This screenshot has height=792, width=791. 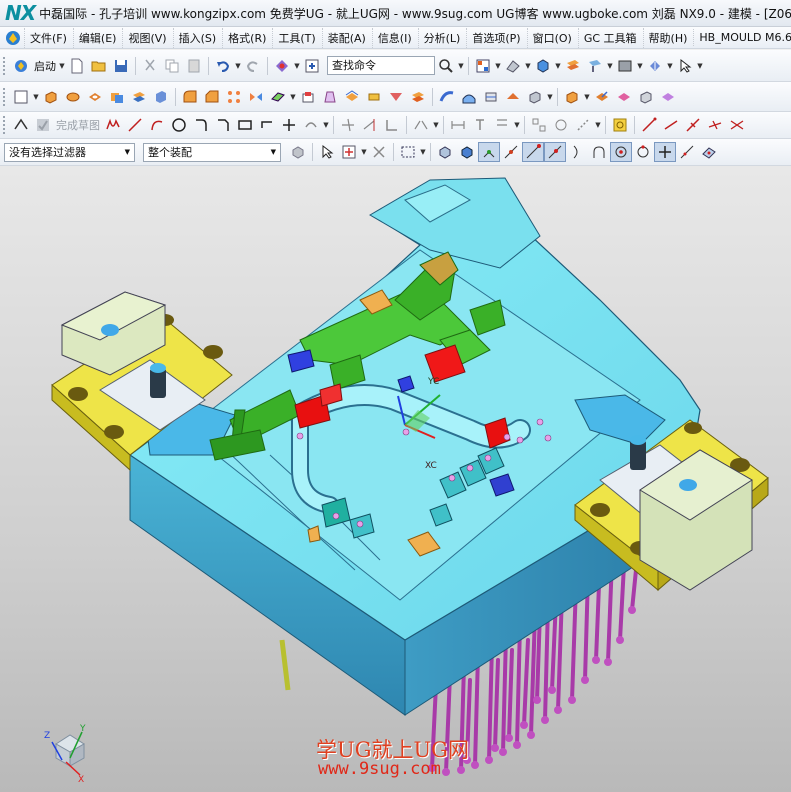 What do you see at coordinates (649, 125) in the screenshot?
I see `line-red-icon` at bounding box center [649, 125].